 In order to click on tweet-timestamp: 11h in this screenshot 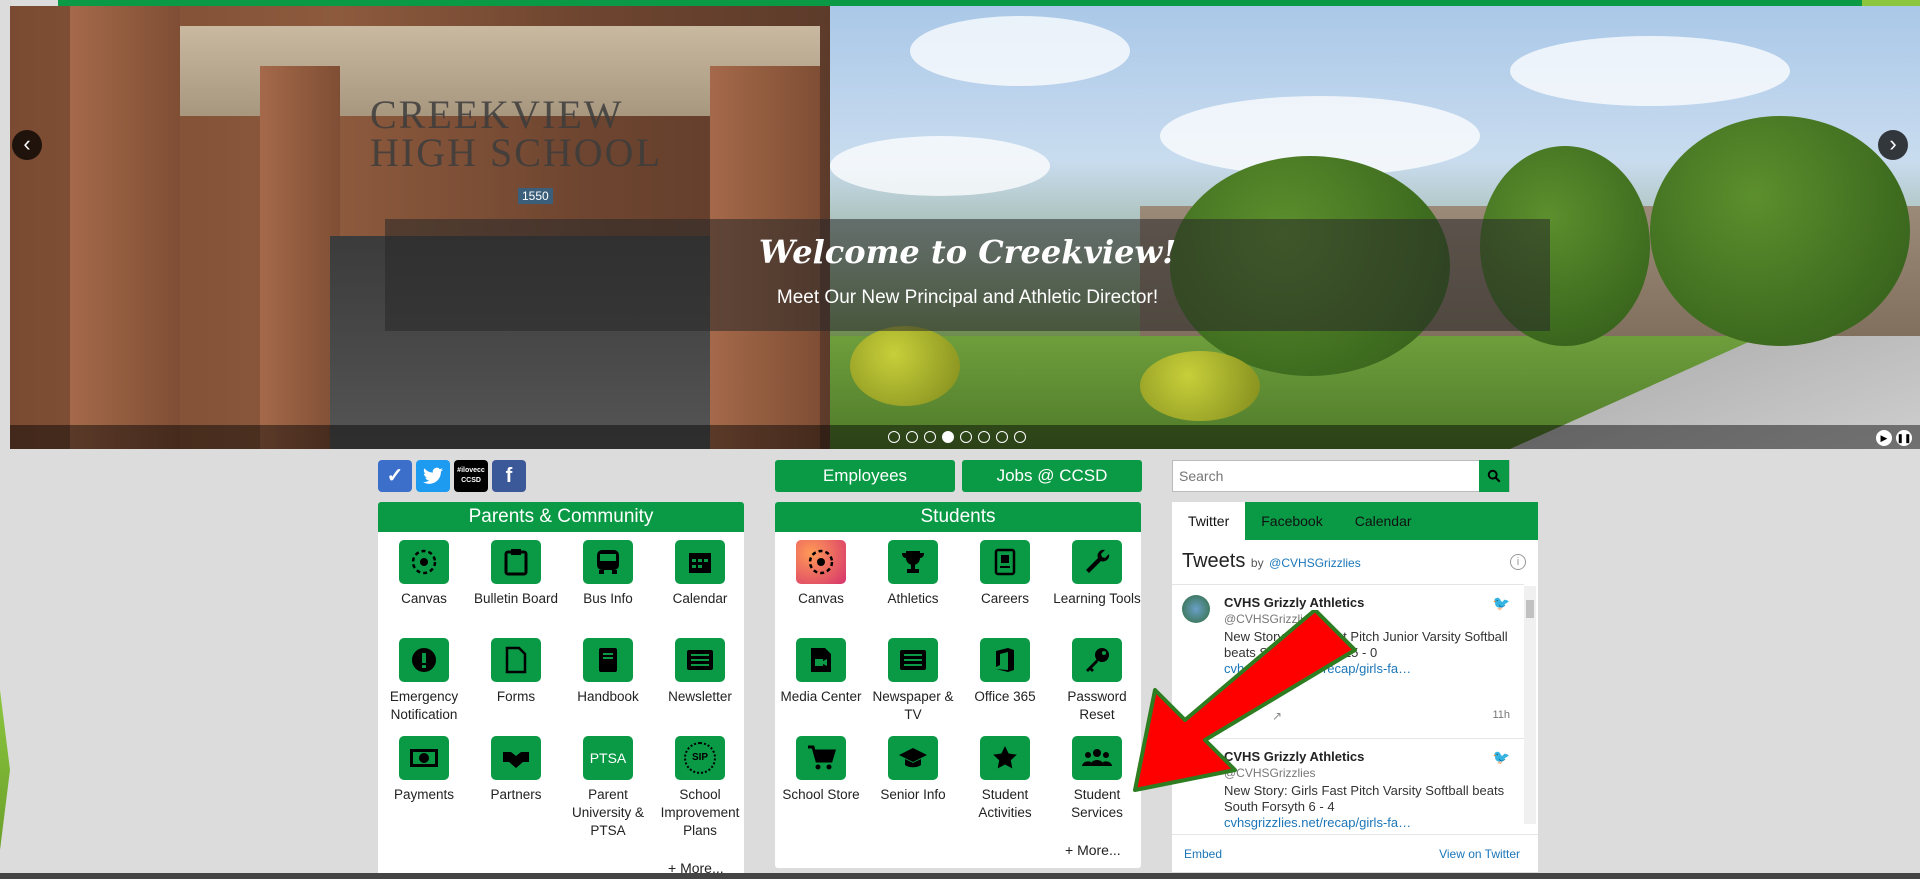, I will do `click(1501, 715)`.